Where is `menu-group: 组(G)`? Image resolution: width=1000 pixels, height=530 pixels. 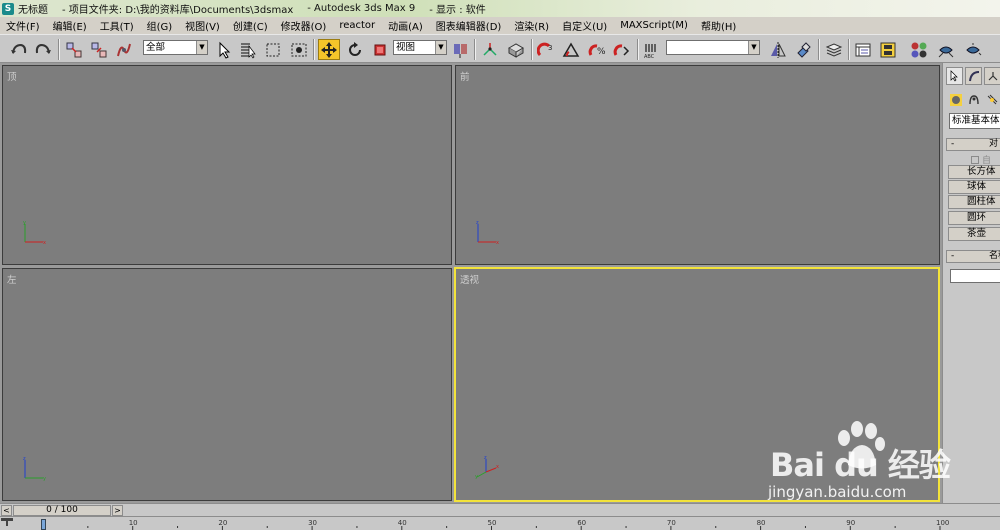 menu-group: 组(G) is located at coordinates (160, 25).